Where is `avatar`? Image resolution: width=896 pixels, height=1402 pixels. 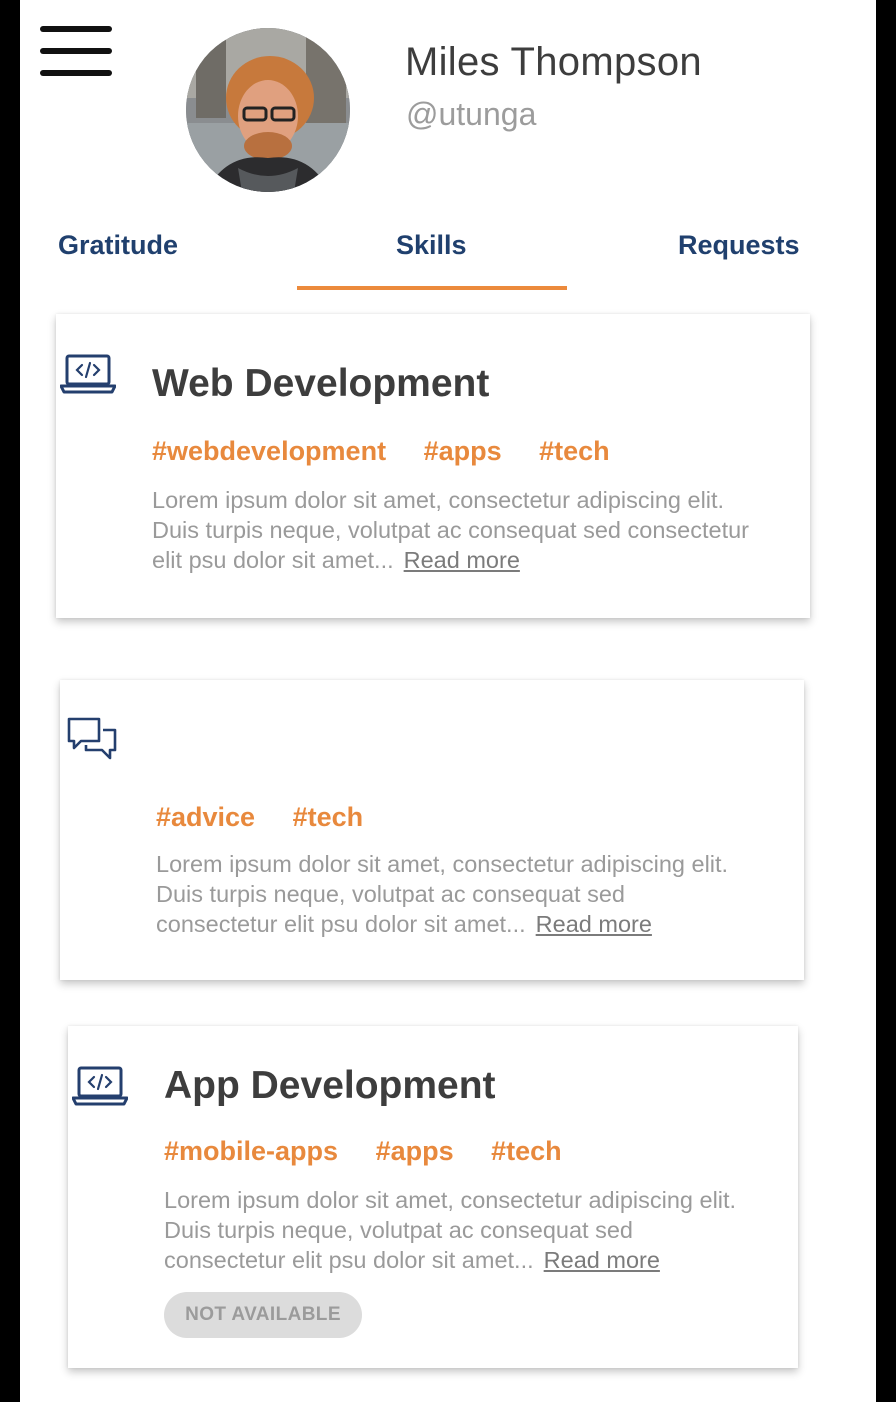 avatar is located at coordinates (268, 110).